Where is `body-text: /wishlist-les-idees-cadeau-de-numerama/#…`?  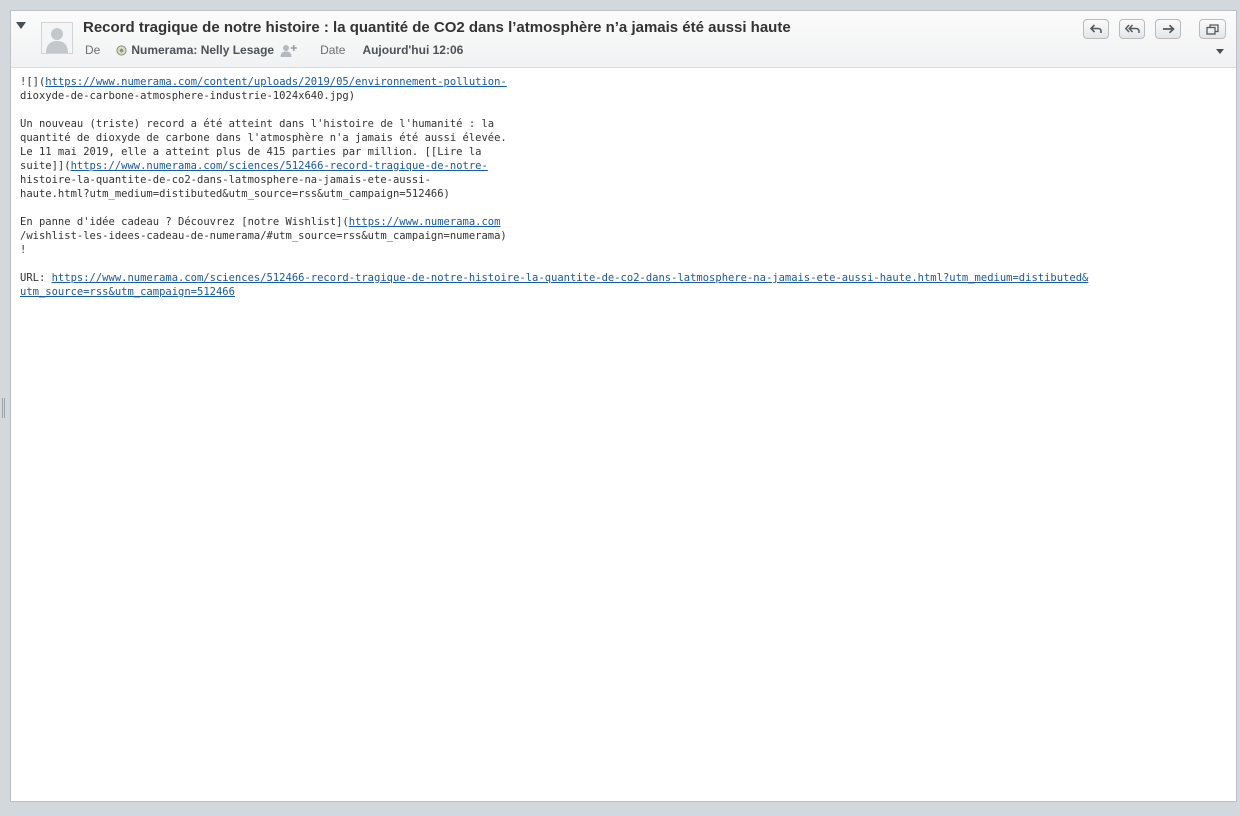 body-text: /wishlist-les-idees-cadeau-de-numerama/#… is located at coordinates (263, 236).